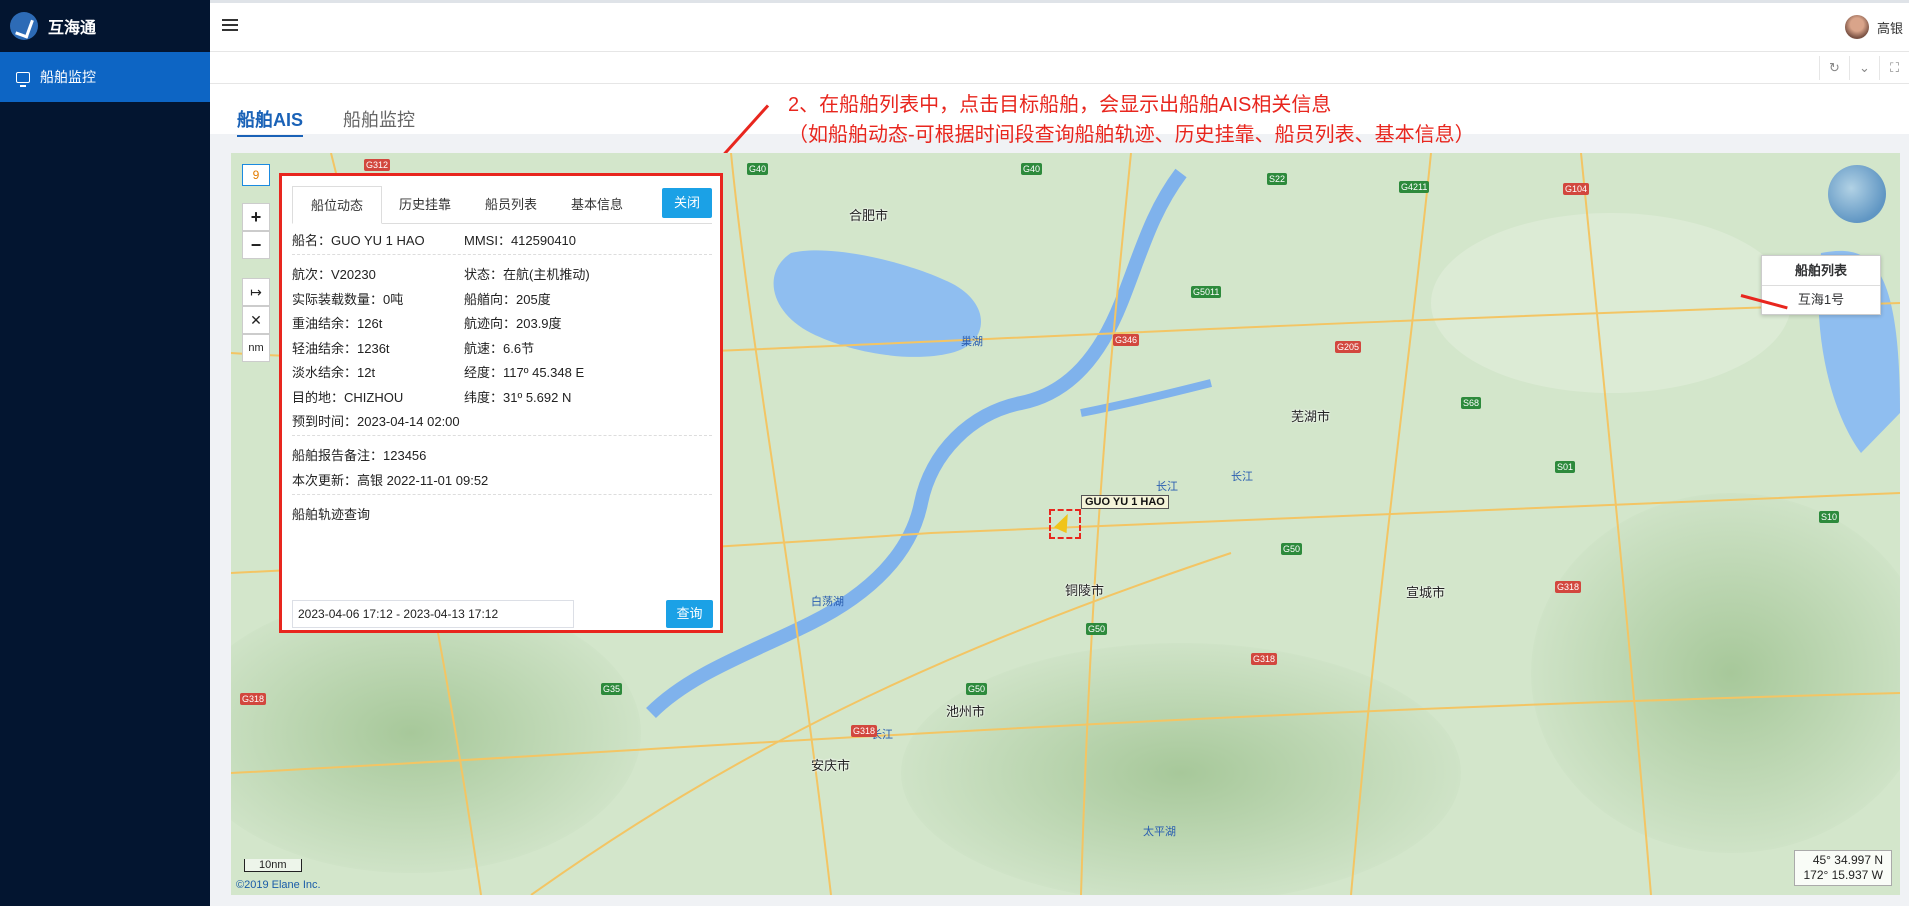  I want to click on city-label: 芜湖市, so click(1311, 416).